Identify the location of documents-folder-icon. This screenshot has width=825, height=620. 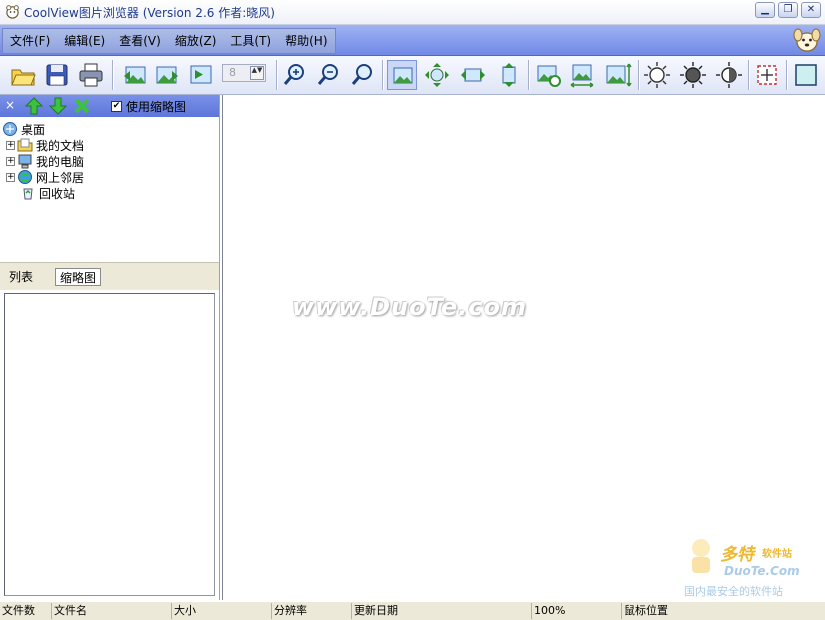
(25, 145).